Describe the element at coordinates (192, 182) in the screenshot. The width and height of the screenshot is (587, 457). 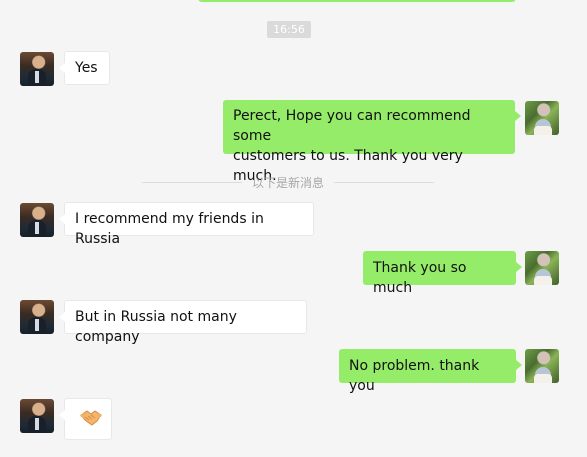
I see `divider-line-left` at that location.